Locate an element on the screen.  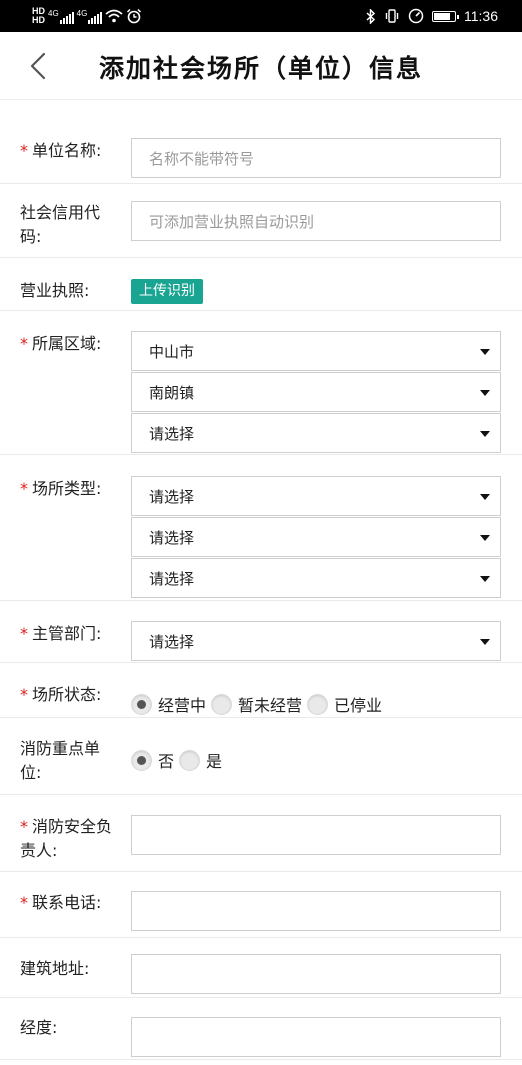
department-select: 请选择 is located at coordinates (316, 641).